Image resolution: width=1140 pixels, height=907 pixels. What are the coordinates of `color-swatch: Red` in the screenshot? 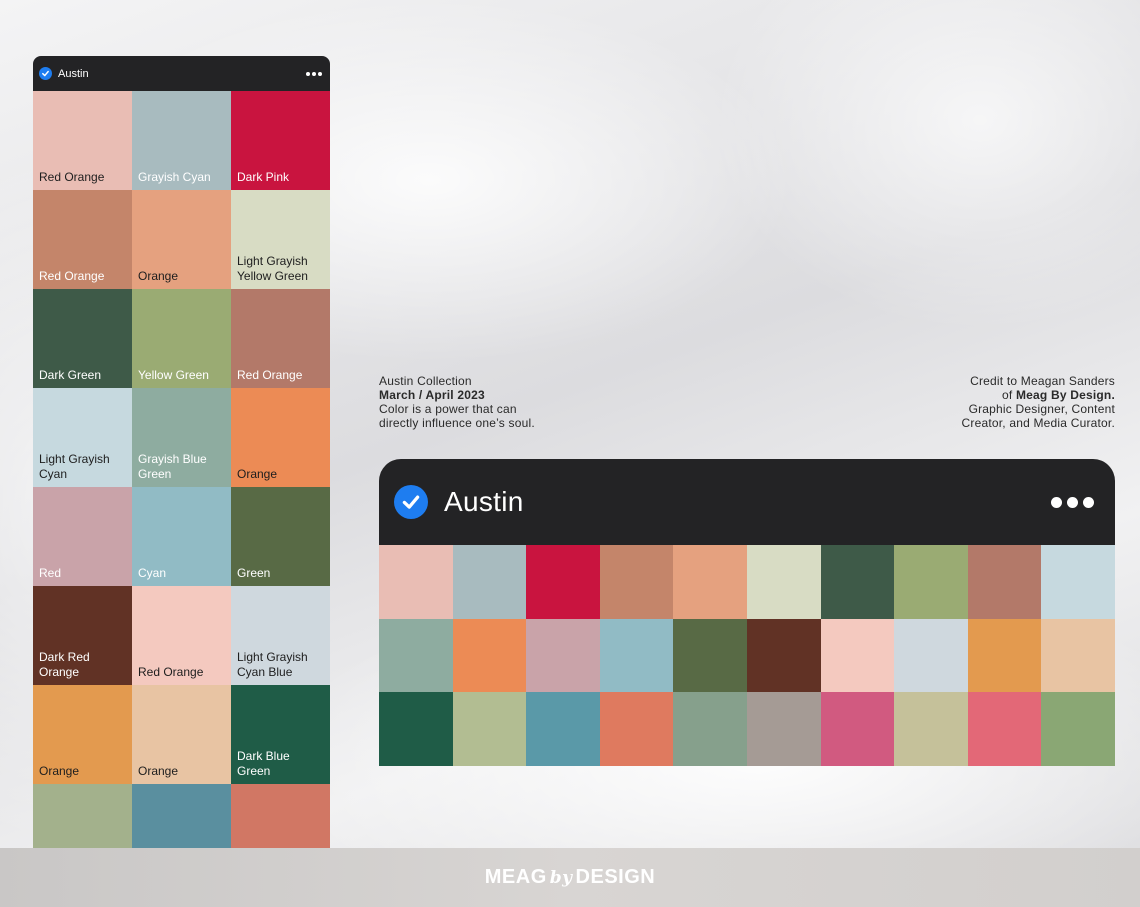 It's located at (82, 536).